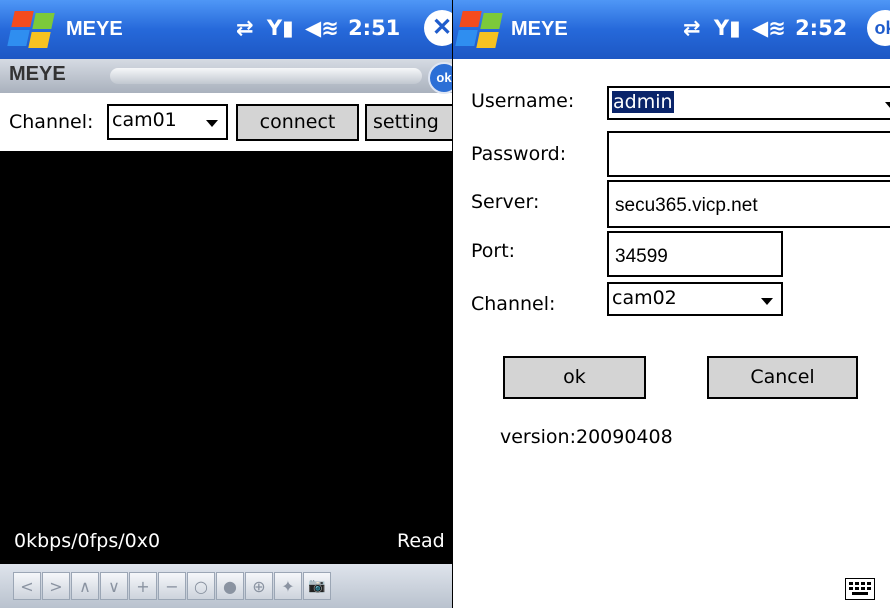  Describe the element at coordinates (266, 76) in the screenshot. I see `menu-slider-track` at that location.